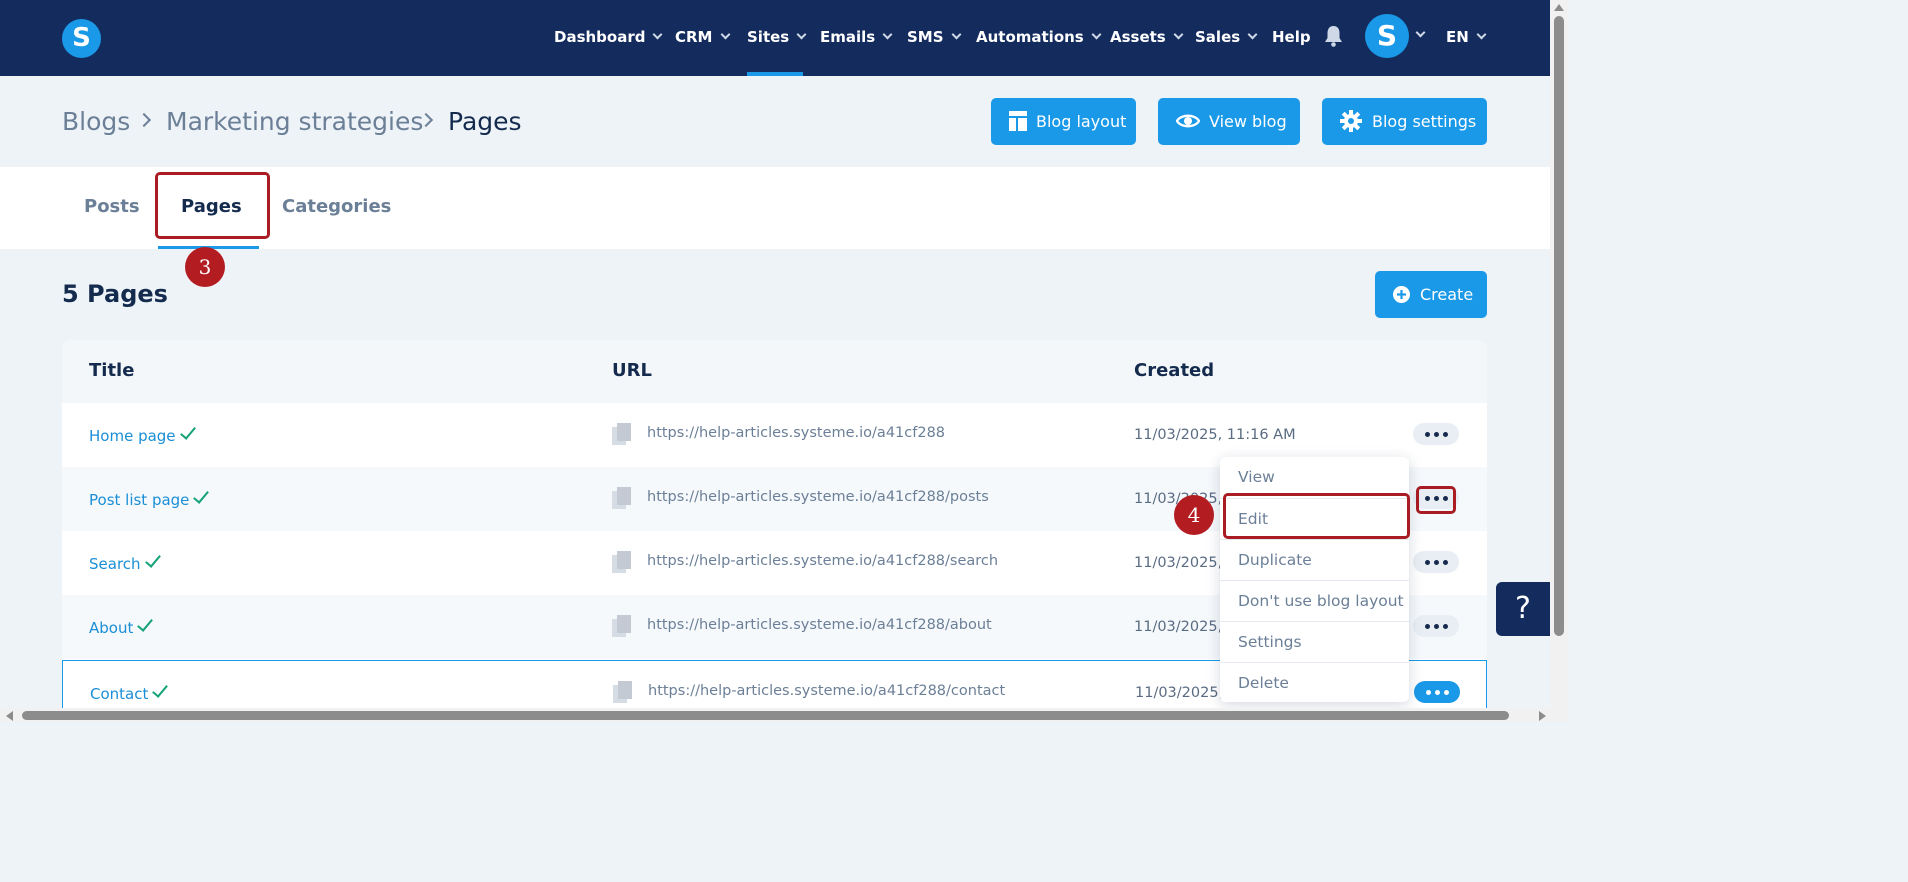 This screenshot has width=1908, height=882. I want to click on scroll-left-arrow-icon, so click(9, 716).